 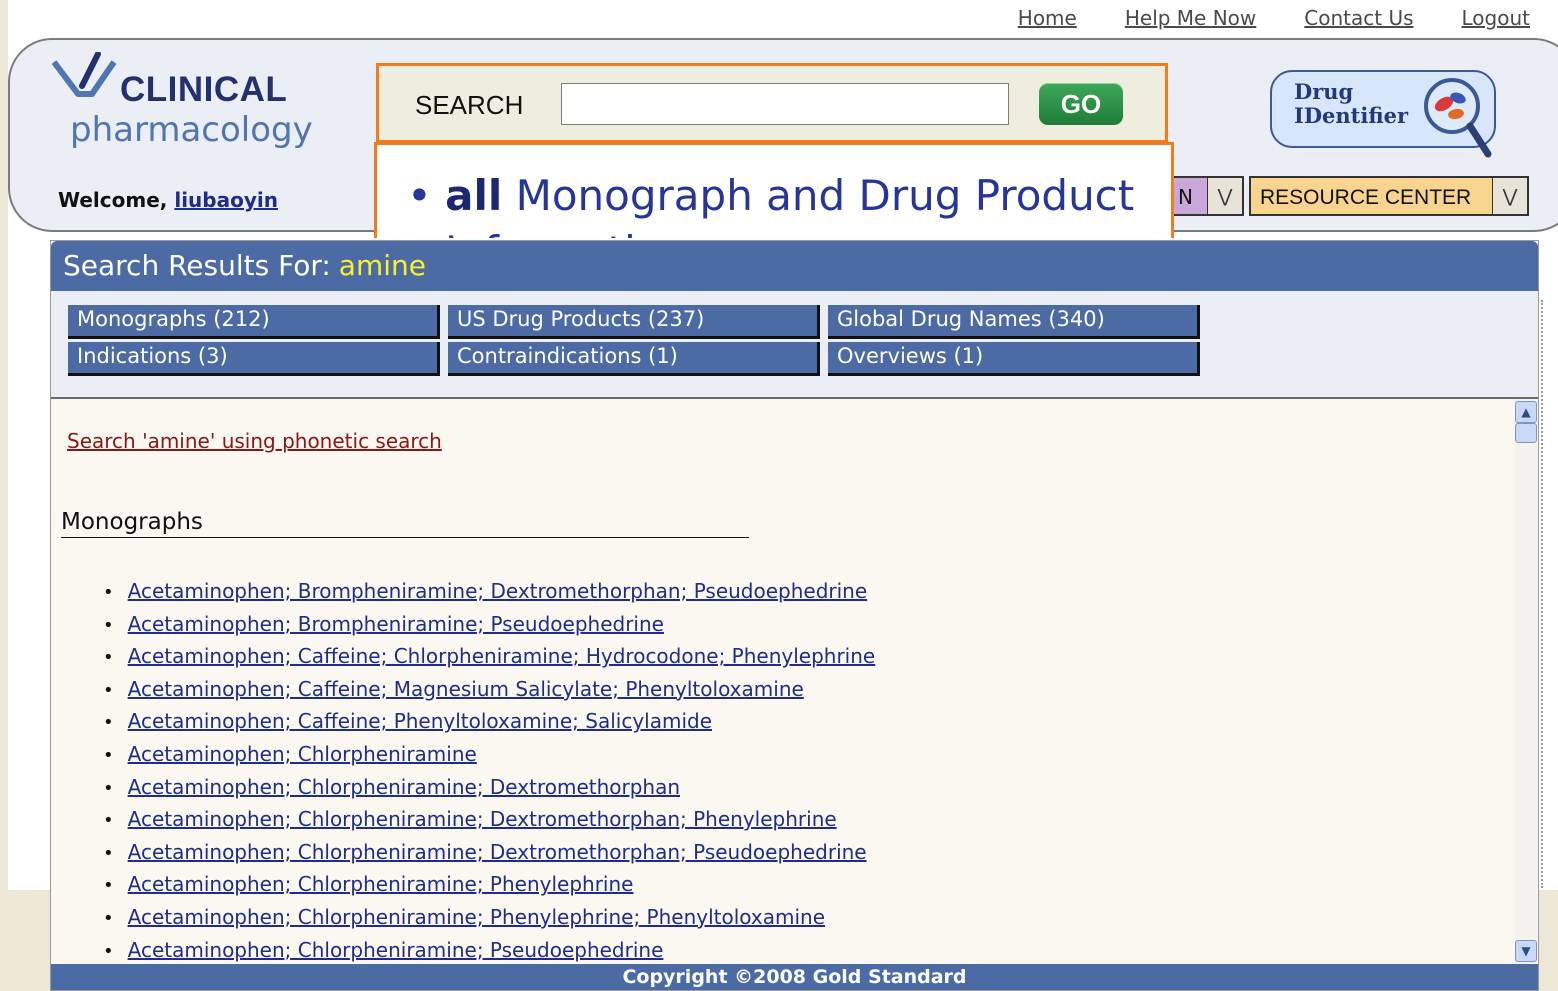 What do you see at coordinates (1351, 115) in the screenshot?
I see `drug-identifier-line2: IDentifier` at bounding box center [1351, 115].